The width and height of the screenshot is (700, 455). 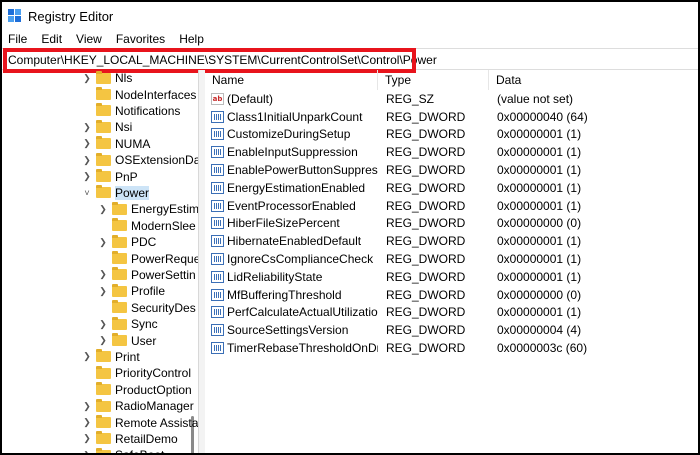 I want to click on value-row: ab (Default) REG_SZ (value not set), so click(x=451, y=99).